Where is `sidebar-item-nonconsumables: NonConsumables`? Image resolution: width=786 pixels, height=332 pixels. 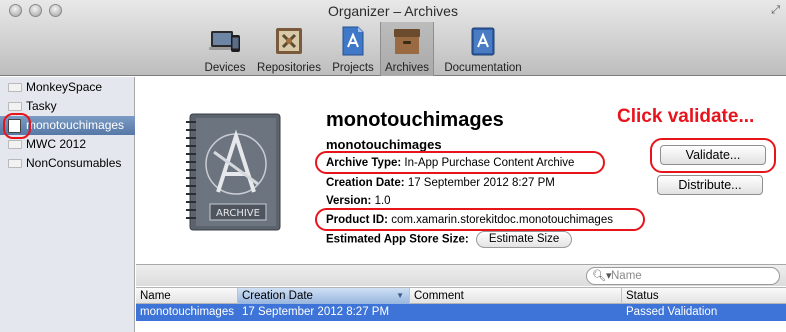
sidebar-item-nonconsumables: NonConsumables is located at coordinates (67, 163).